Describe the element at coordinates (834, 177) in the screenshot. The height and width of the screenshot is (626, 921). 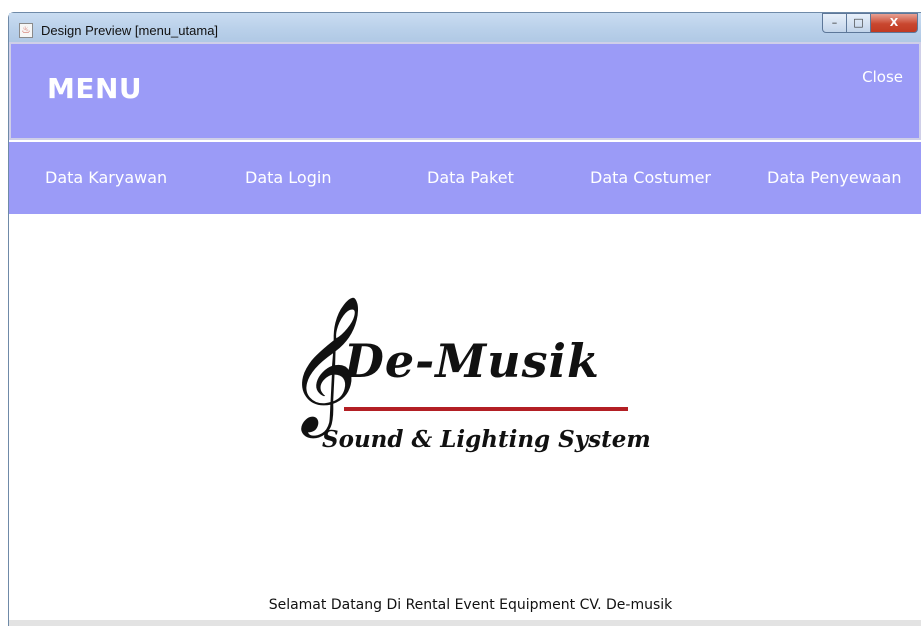
I see `nav-item-data-penyewaan: Data Penyewaan` at that location.